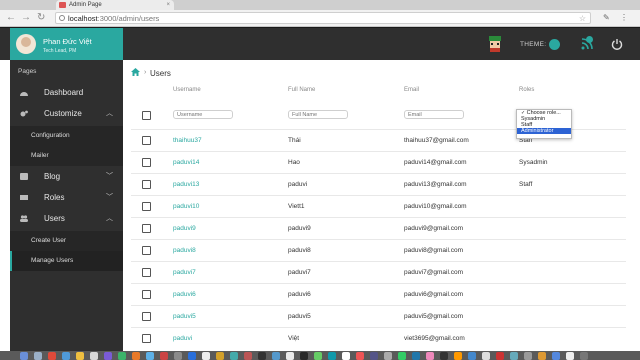 The height and width of the screenshot is (360, 640). I want to click on sidebar-item-blog: Blog ﹀, so click(66, 176).